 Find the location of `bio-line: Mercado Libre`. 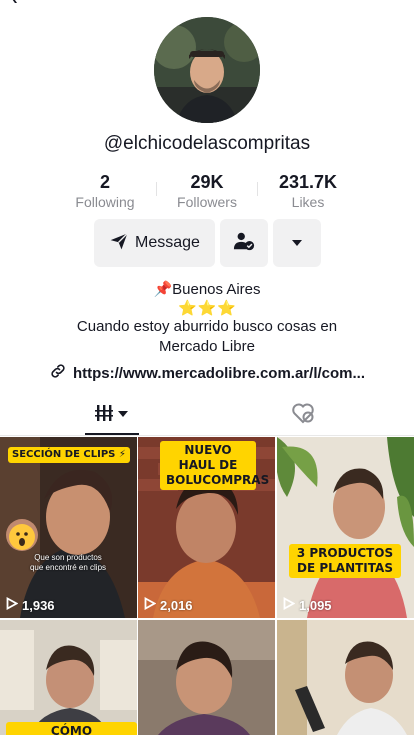

bio-line: Mercado Libre is located at coordinates (207, 346).